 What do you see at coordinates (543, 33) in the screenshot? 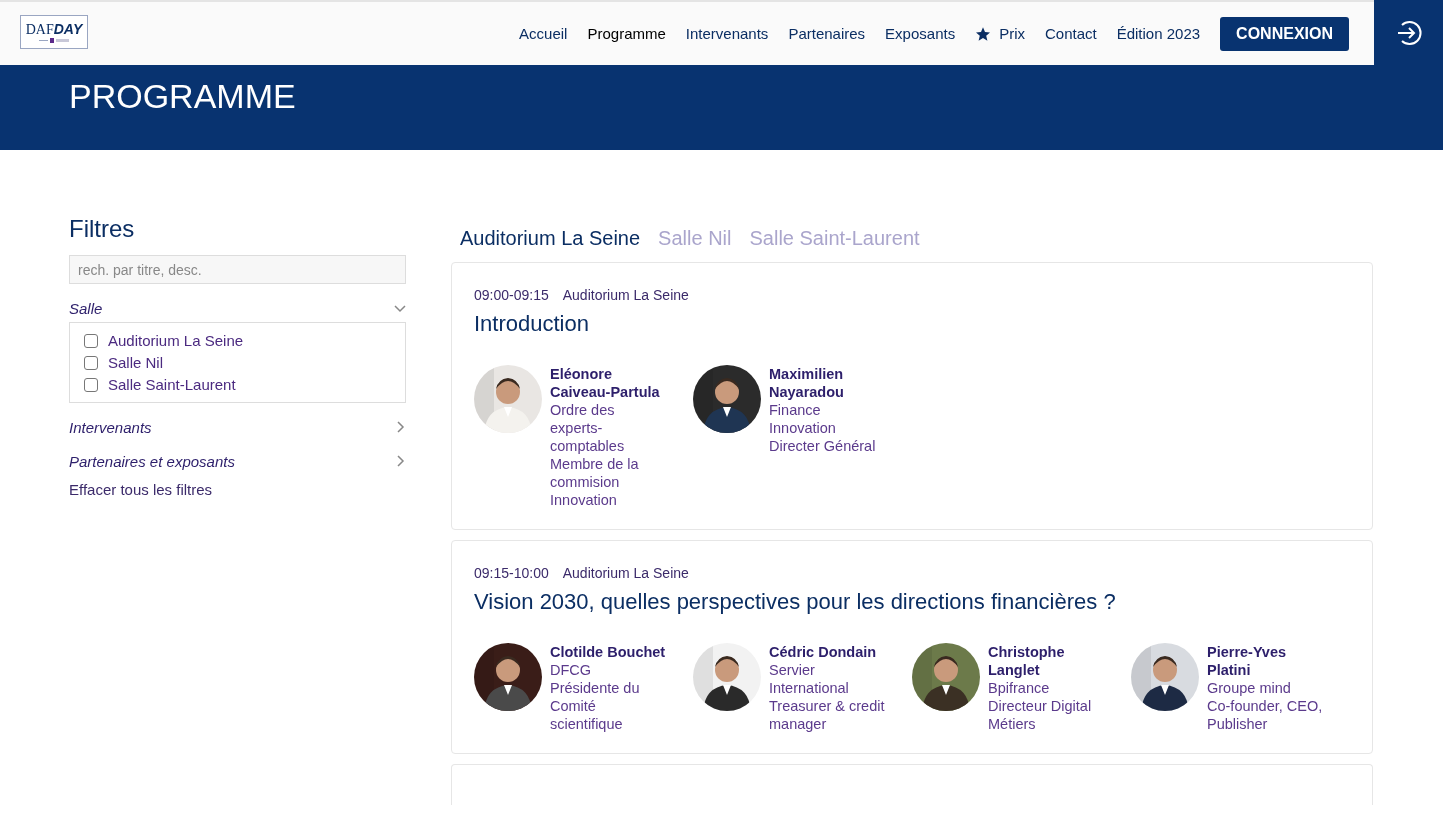
I see `nav-link: Accueil` at bounding box center [543, 33].